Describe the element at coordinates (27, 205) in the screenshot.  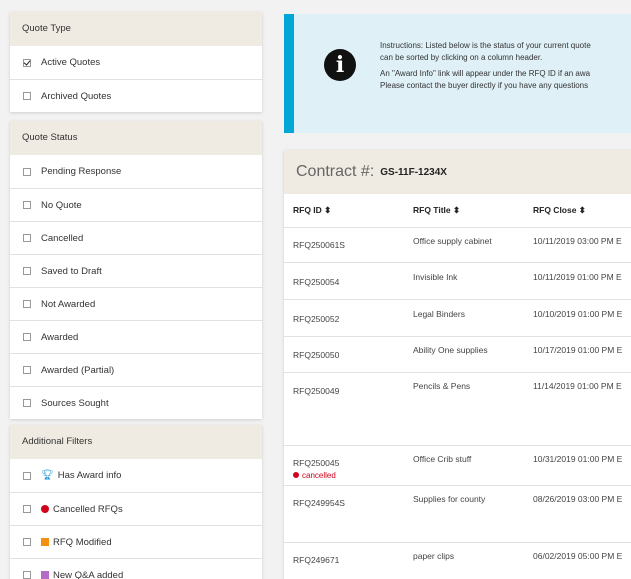
I see `no-quote-checkbox` at that location.